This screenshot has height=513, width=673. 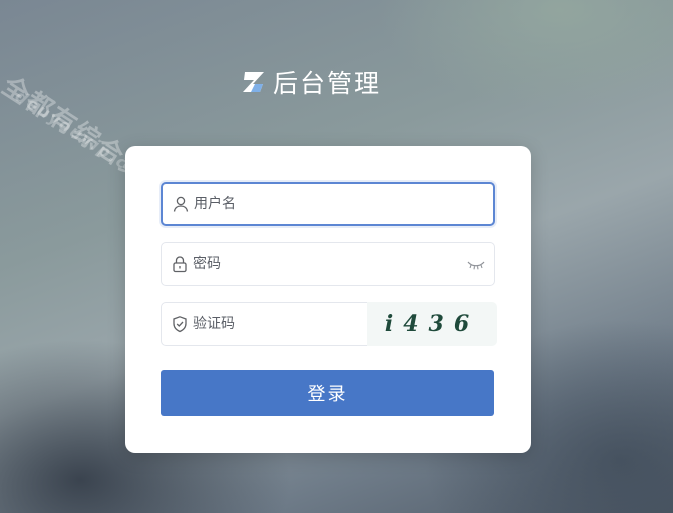 I want to click on shield-icon, so click(x=180, y=324).